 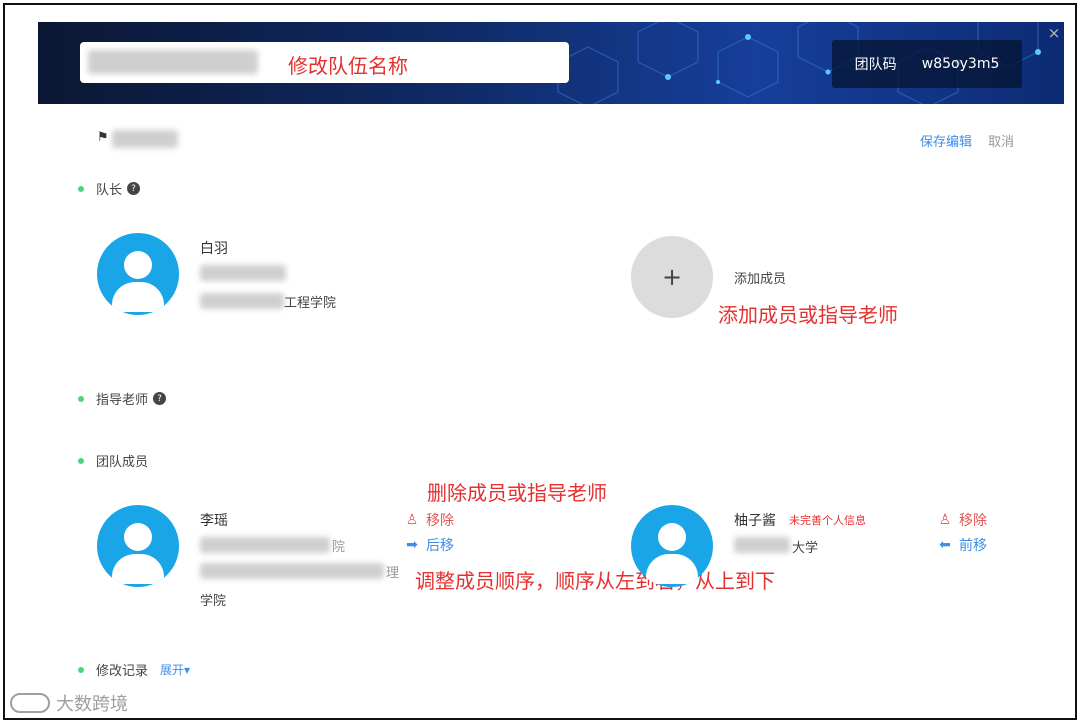 I want to click on move-label: 后移, so click(x=440, y=546).